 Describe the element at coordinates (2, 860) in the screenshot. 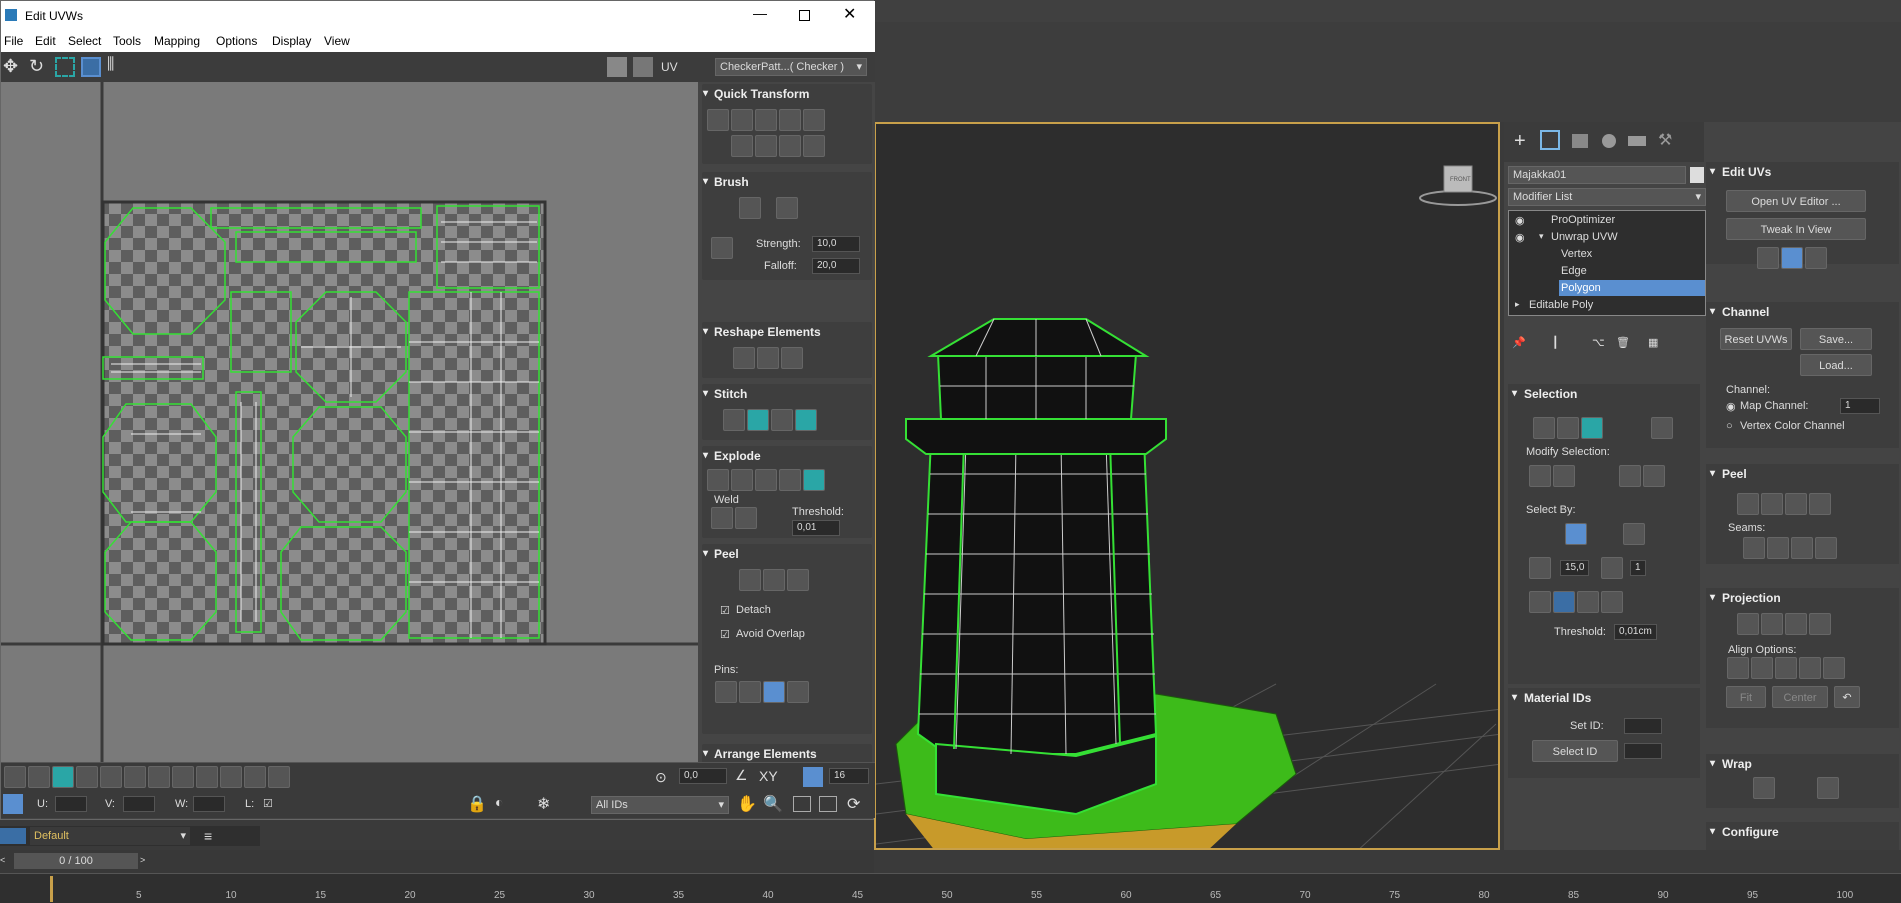

I see `prev-frame-icon: <` at that location.